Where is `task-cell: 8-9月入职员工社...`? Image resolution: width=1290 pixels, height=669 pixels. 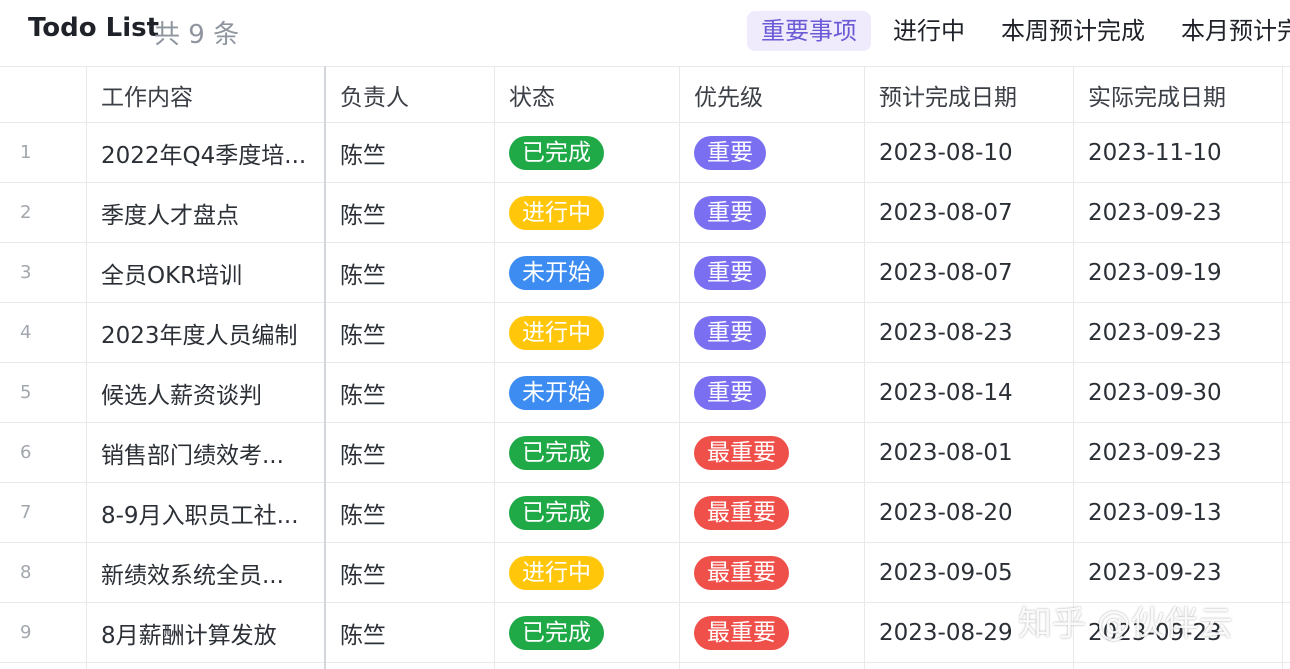 task-cell: 8-9月入职员工社... is located at coordinates (206, 512).